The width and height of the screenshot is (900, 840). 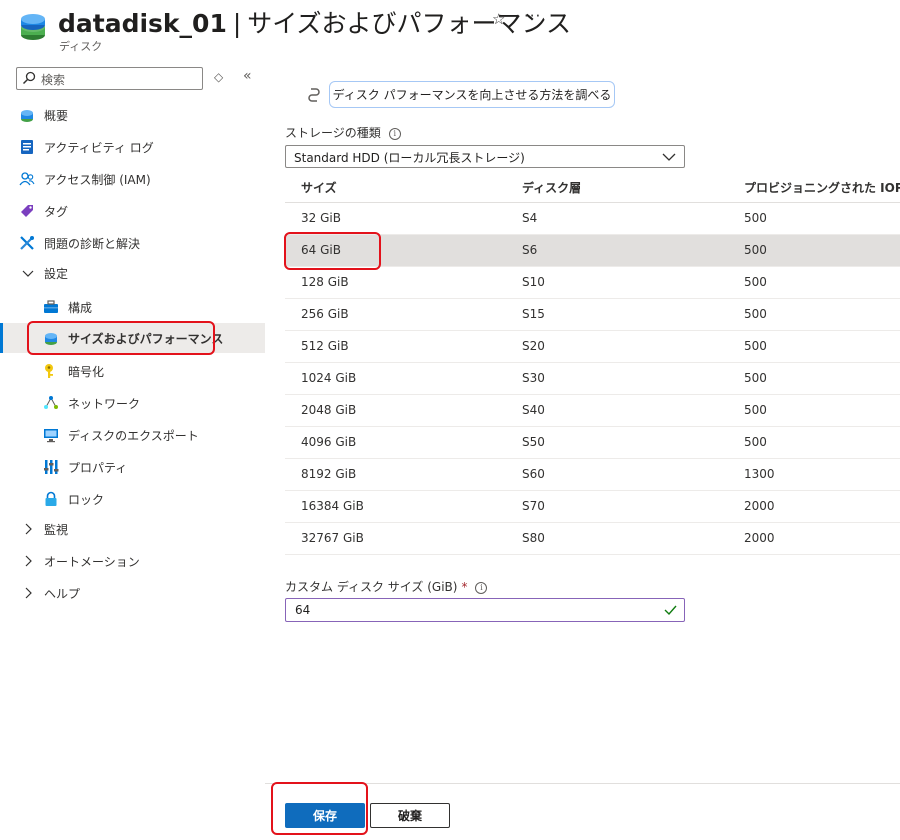 What do you see at coordinates (27, 243) in the screenshot?
I see `wrench-icon` at bounding box center [27, 243].